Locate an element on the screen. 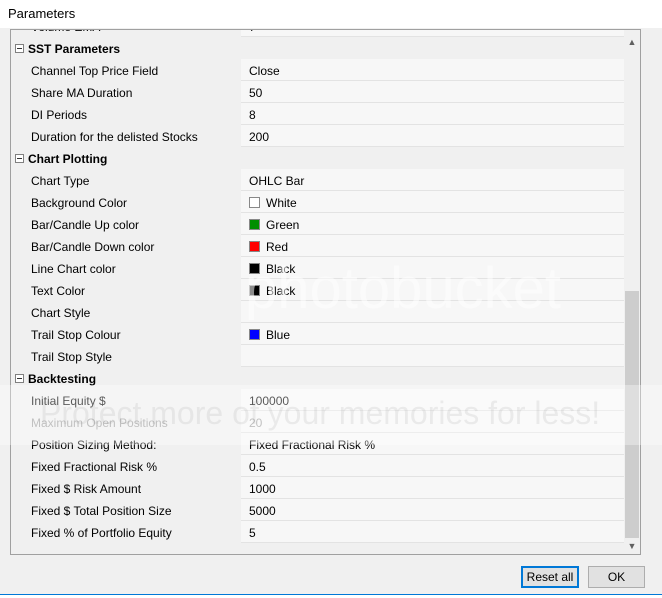 This screenshot has height=598, width=662. vertical-scrollbar: ▲ ▼ is located at coordinates (632, 292).